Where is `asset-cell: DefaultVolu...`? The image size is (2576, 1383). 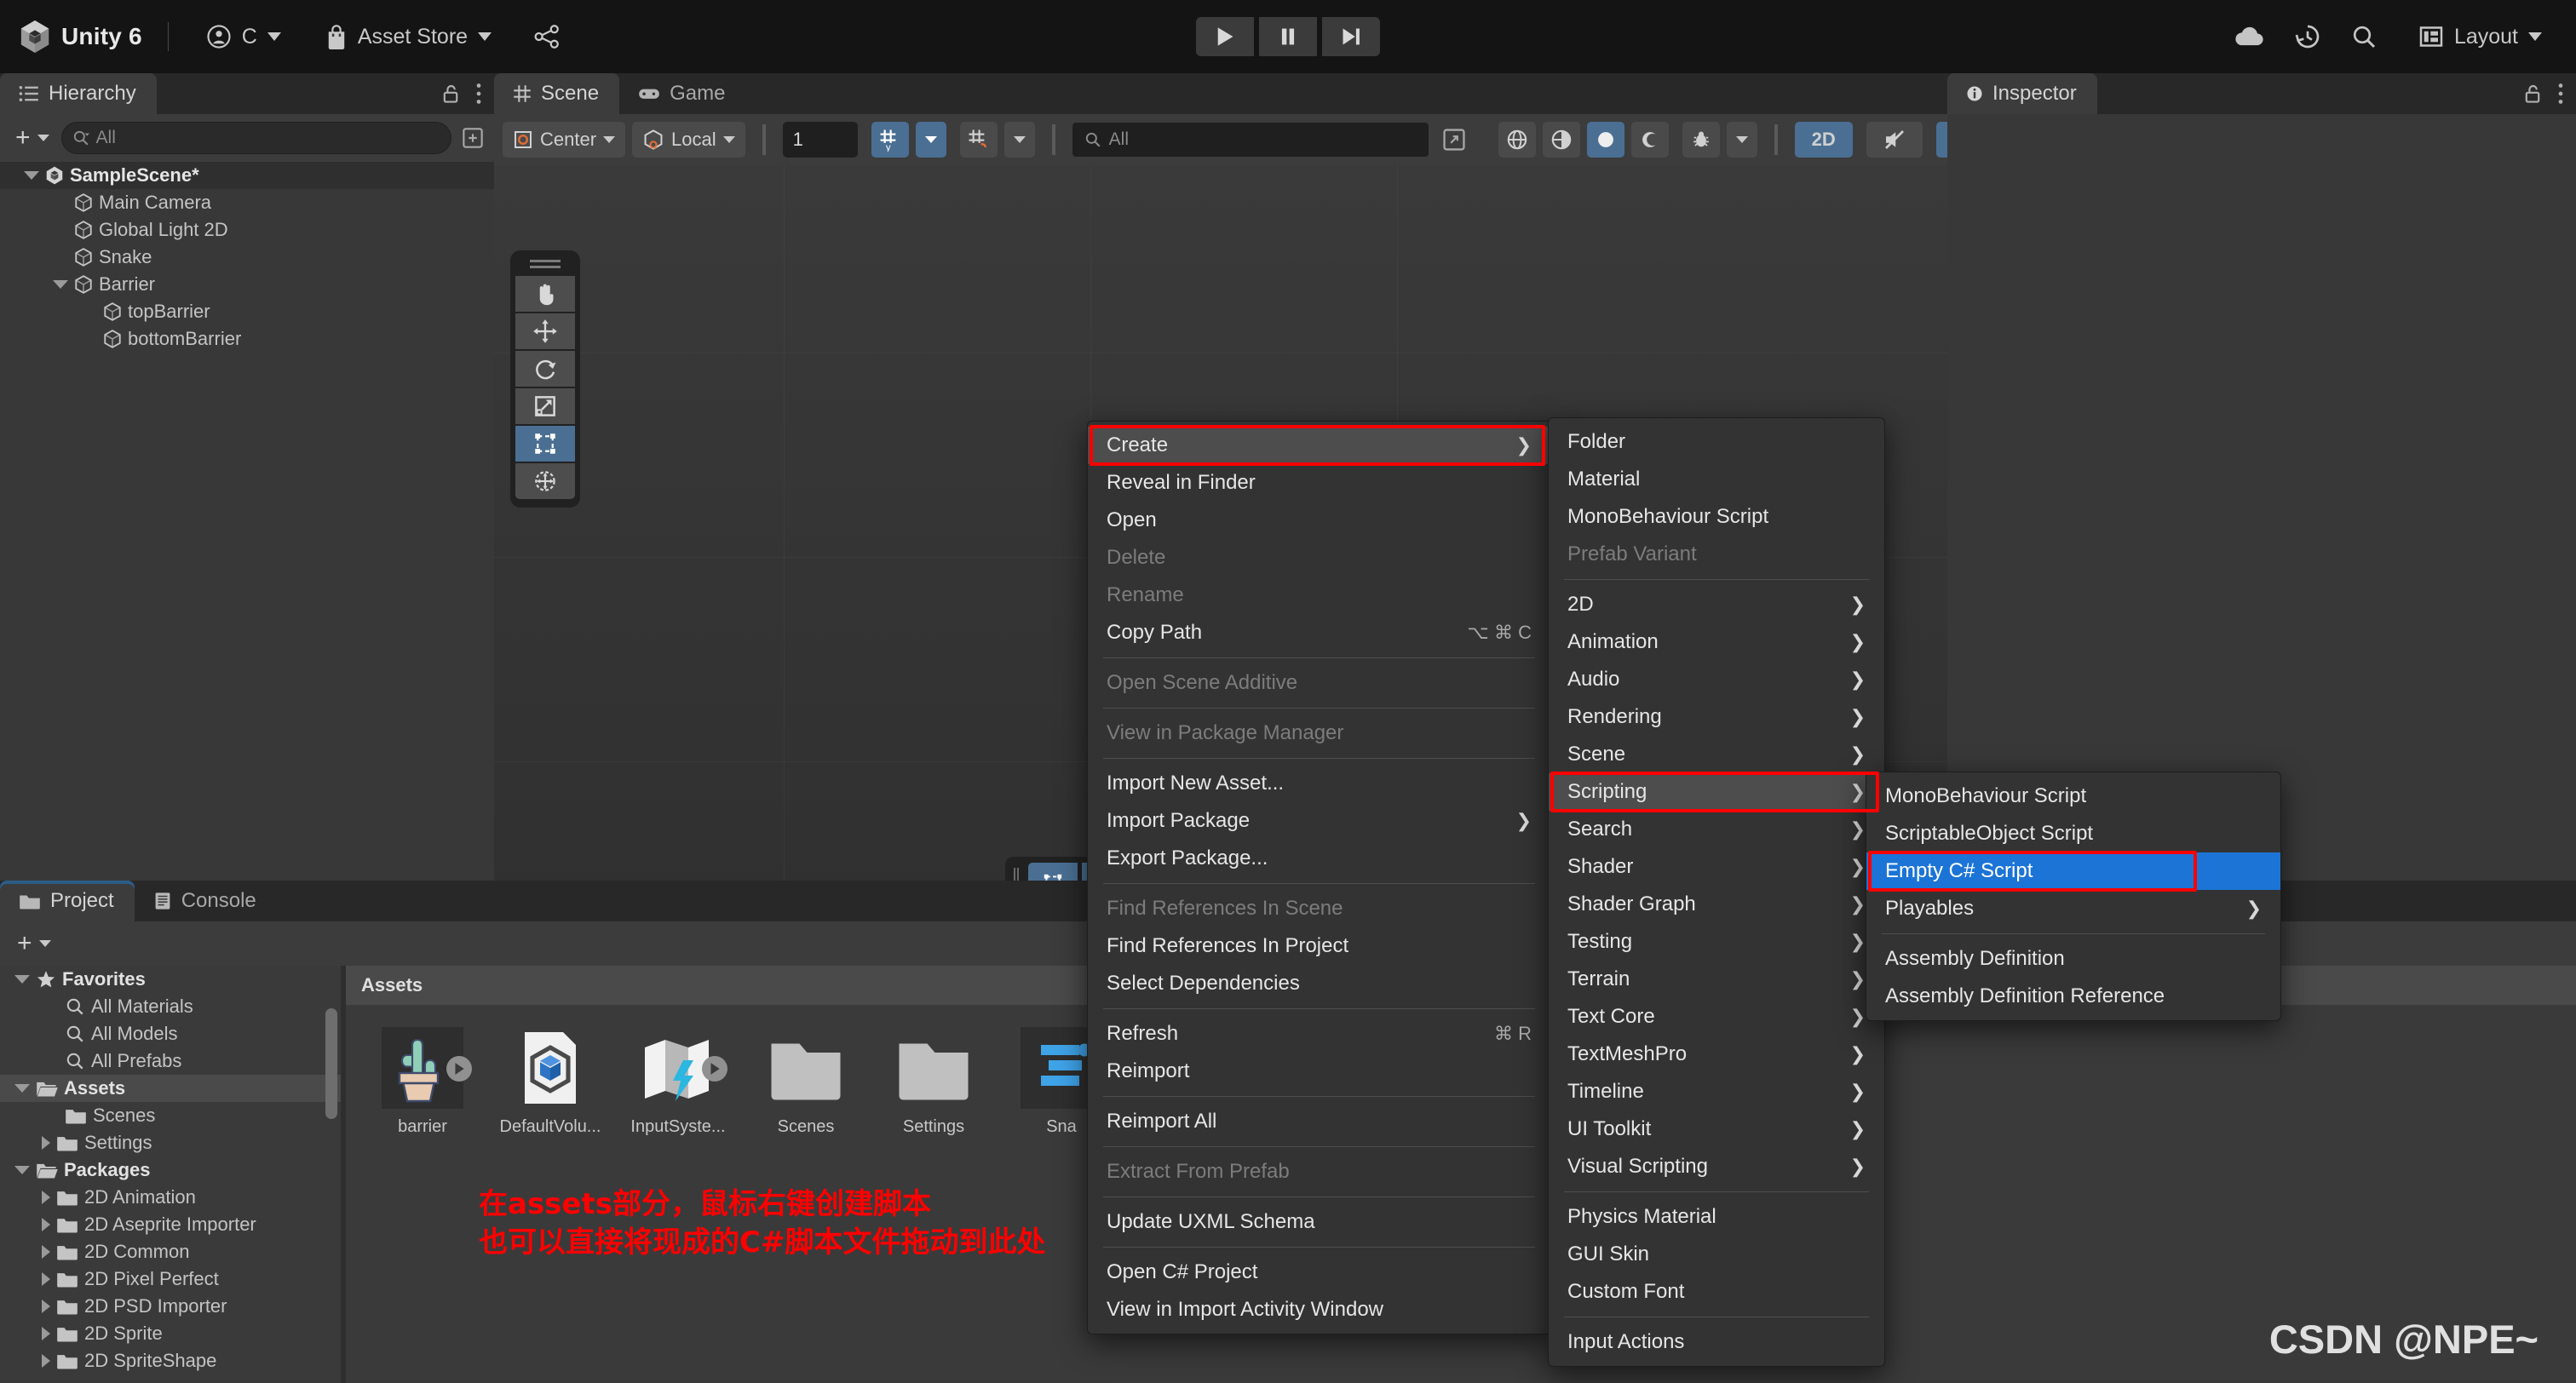
asset-cell: DefaultVolu... is located at coordinates (550, 1080).